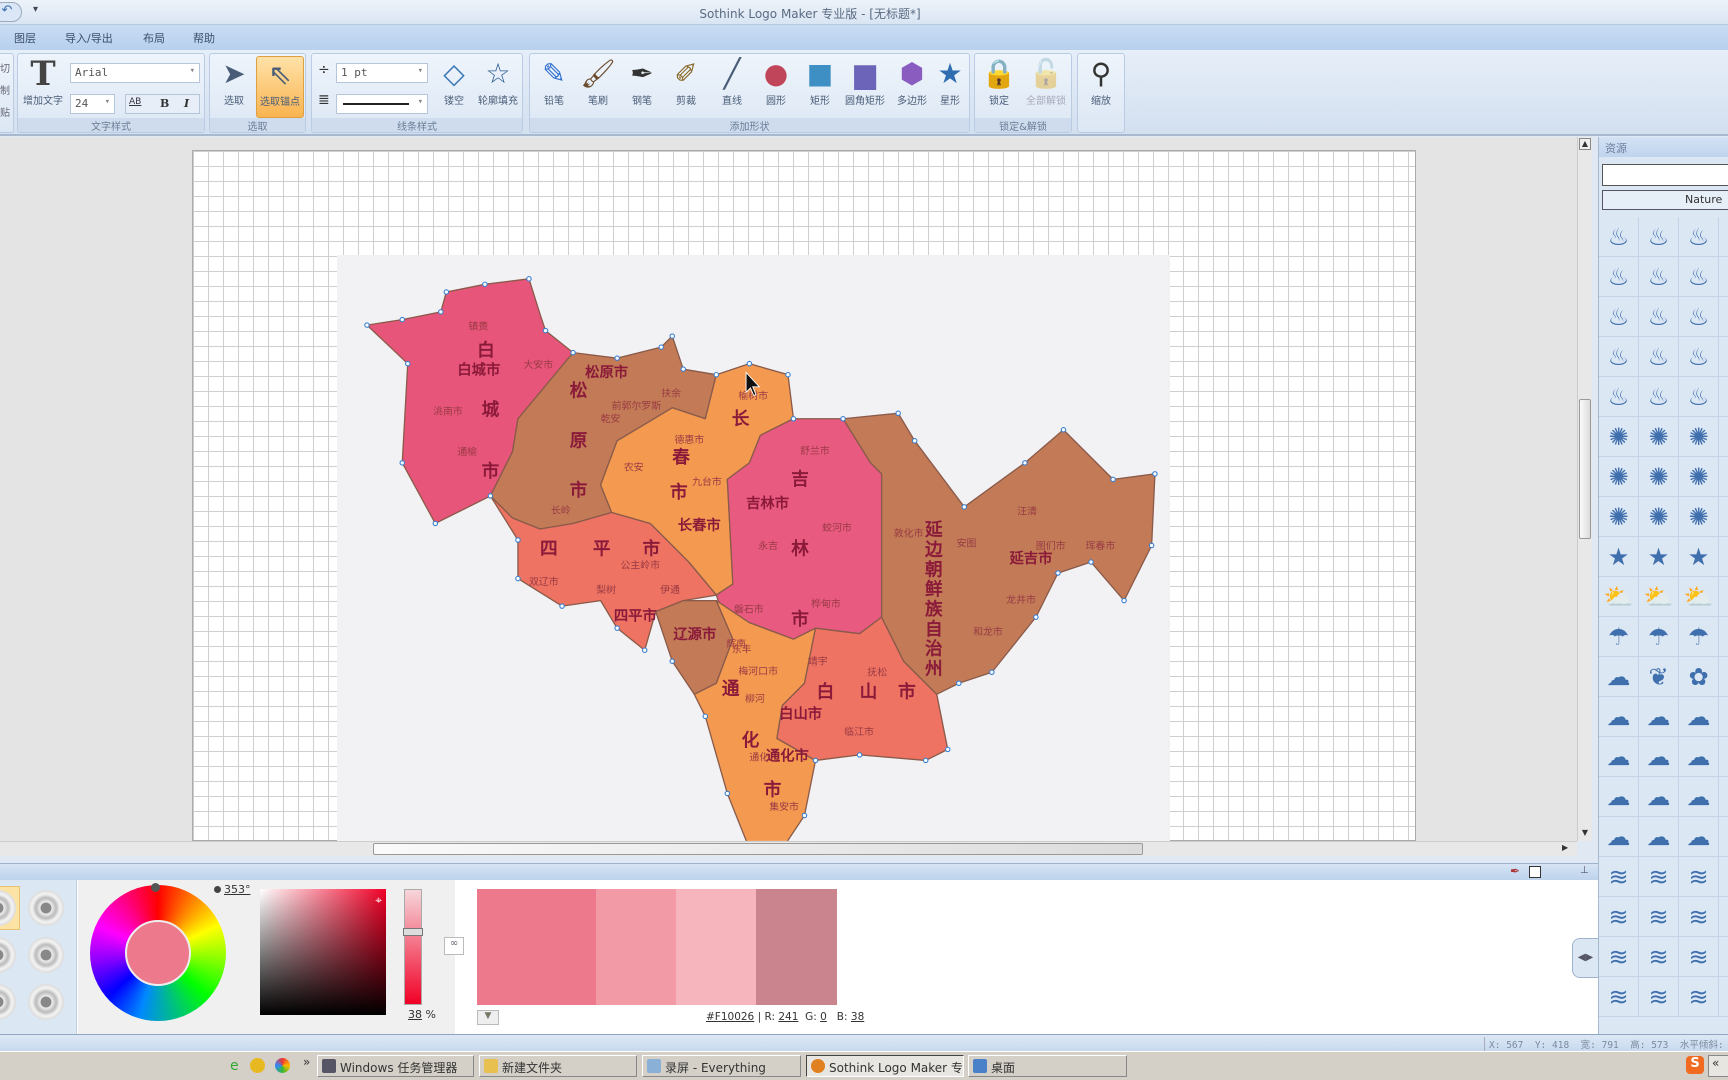  Describe the element at coordinates (1585, 469) in the screenshot. I see `vertical-scroll-thumb` at that location.